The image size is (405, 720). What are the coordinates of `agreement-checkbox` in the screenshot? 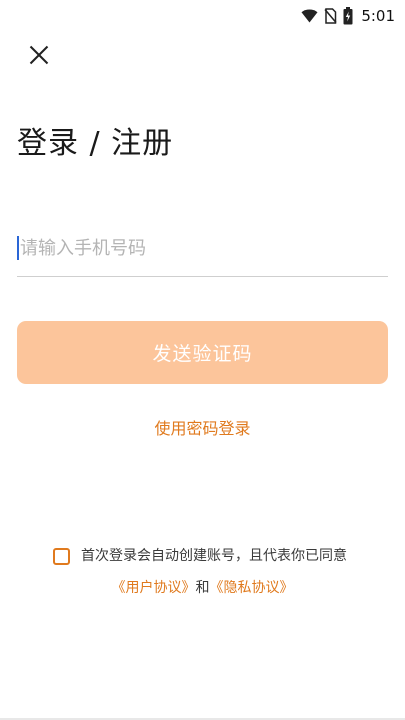 It's located at (61, 556).